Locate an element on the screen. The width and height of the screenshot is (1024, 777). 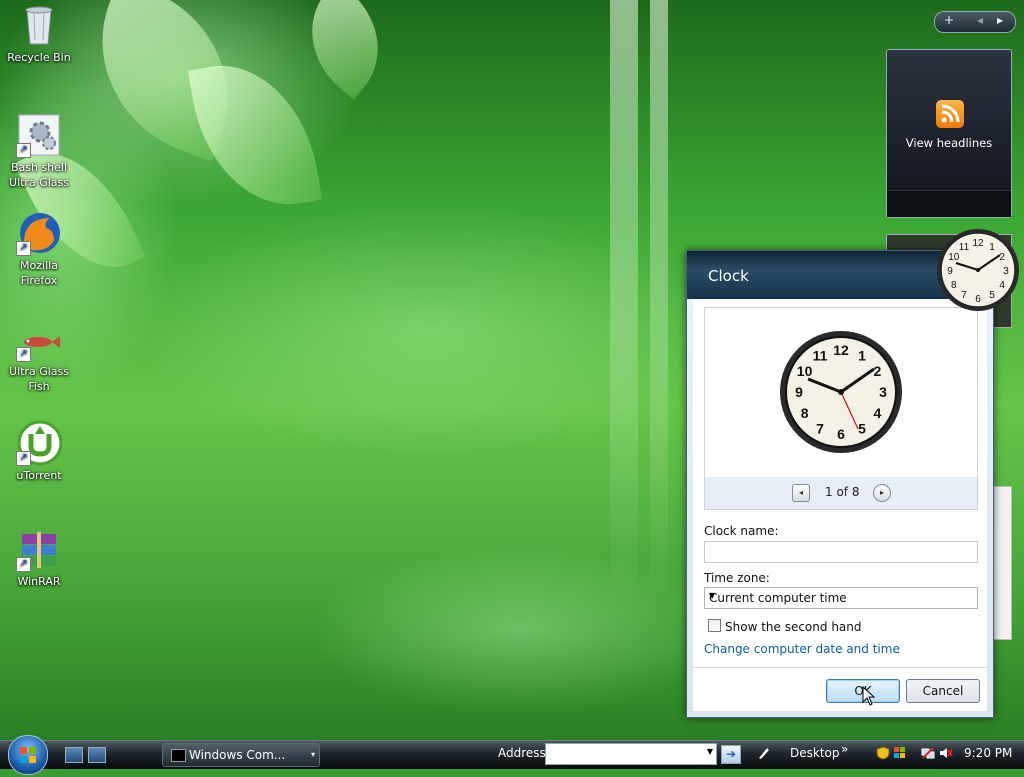
address-go-button: ➔ is located at coordinates (731, 754).